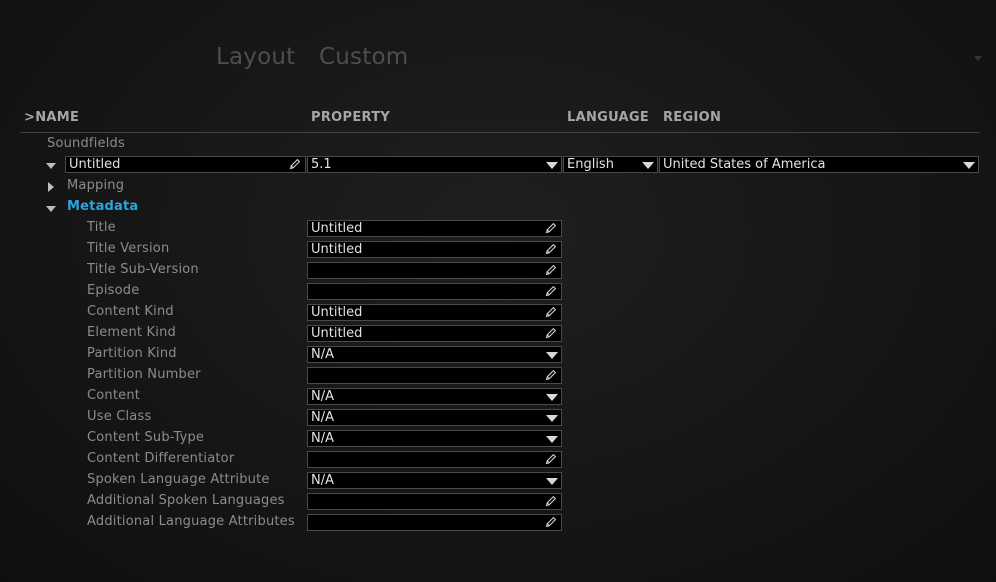 This screenshot has height=582, width=996. What do you see at coordinates (363, 57) in the screenshot?
I see `tab-custom: Custom` at bounding box center [363, 57].